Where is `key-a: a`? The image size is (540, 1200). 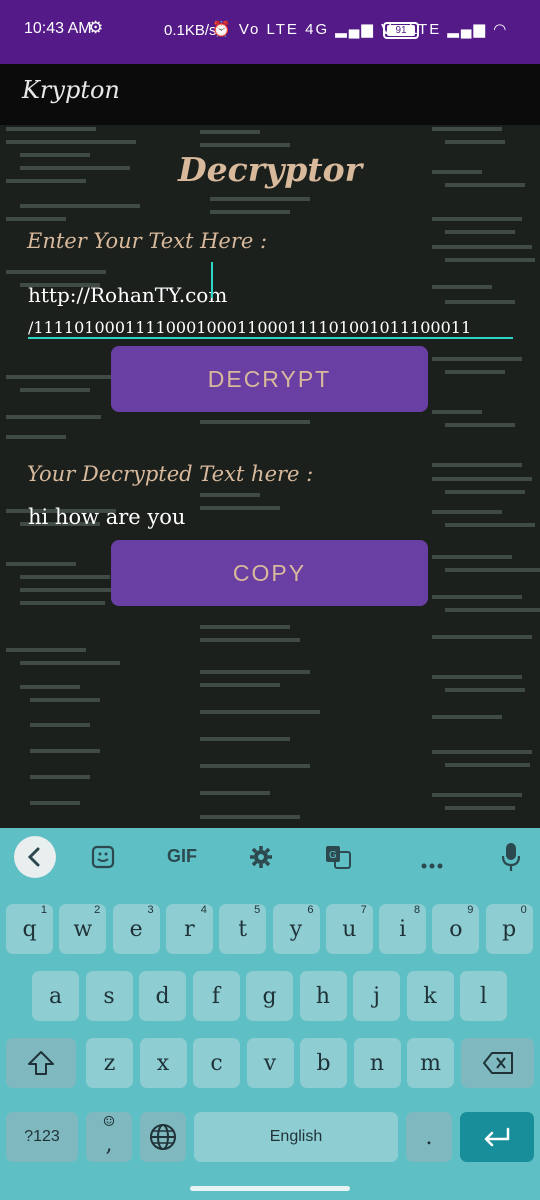
key-a: a is located at coordinates (55, 996).